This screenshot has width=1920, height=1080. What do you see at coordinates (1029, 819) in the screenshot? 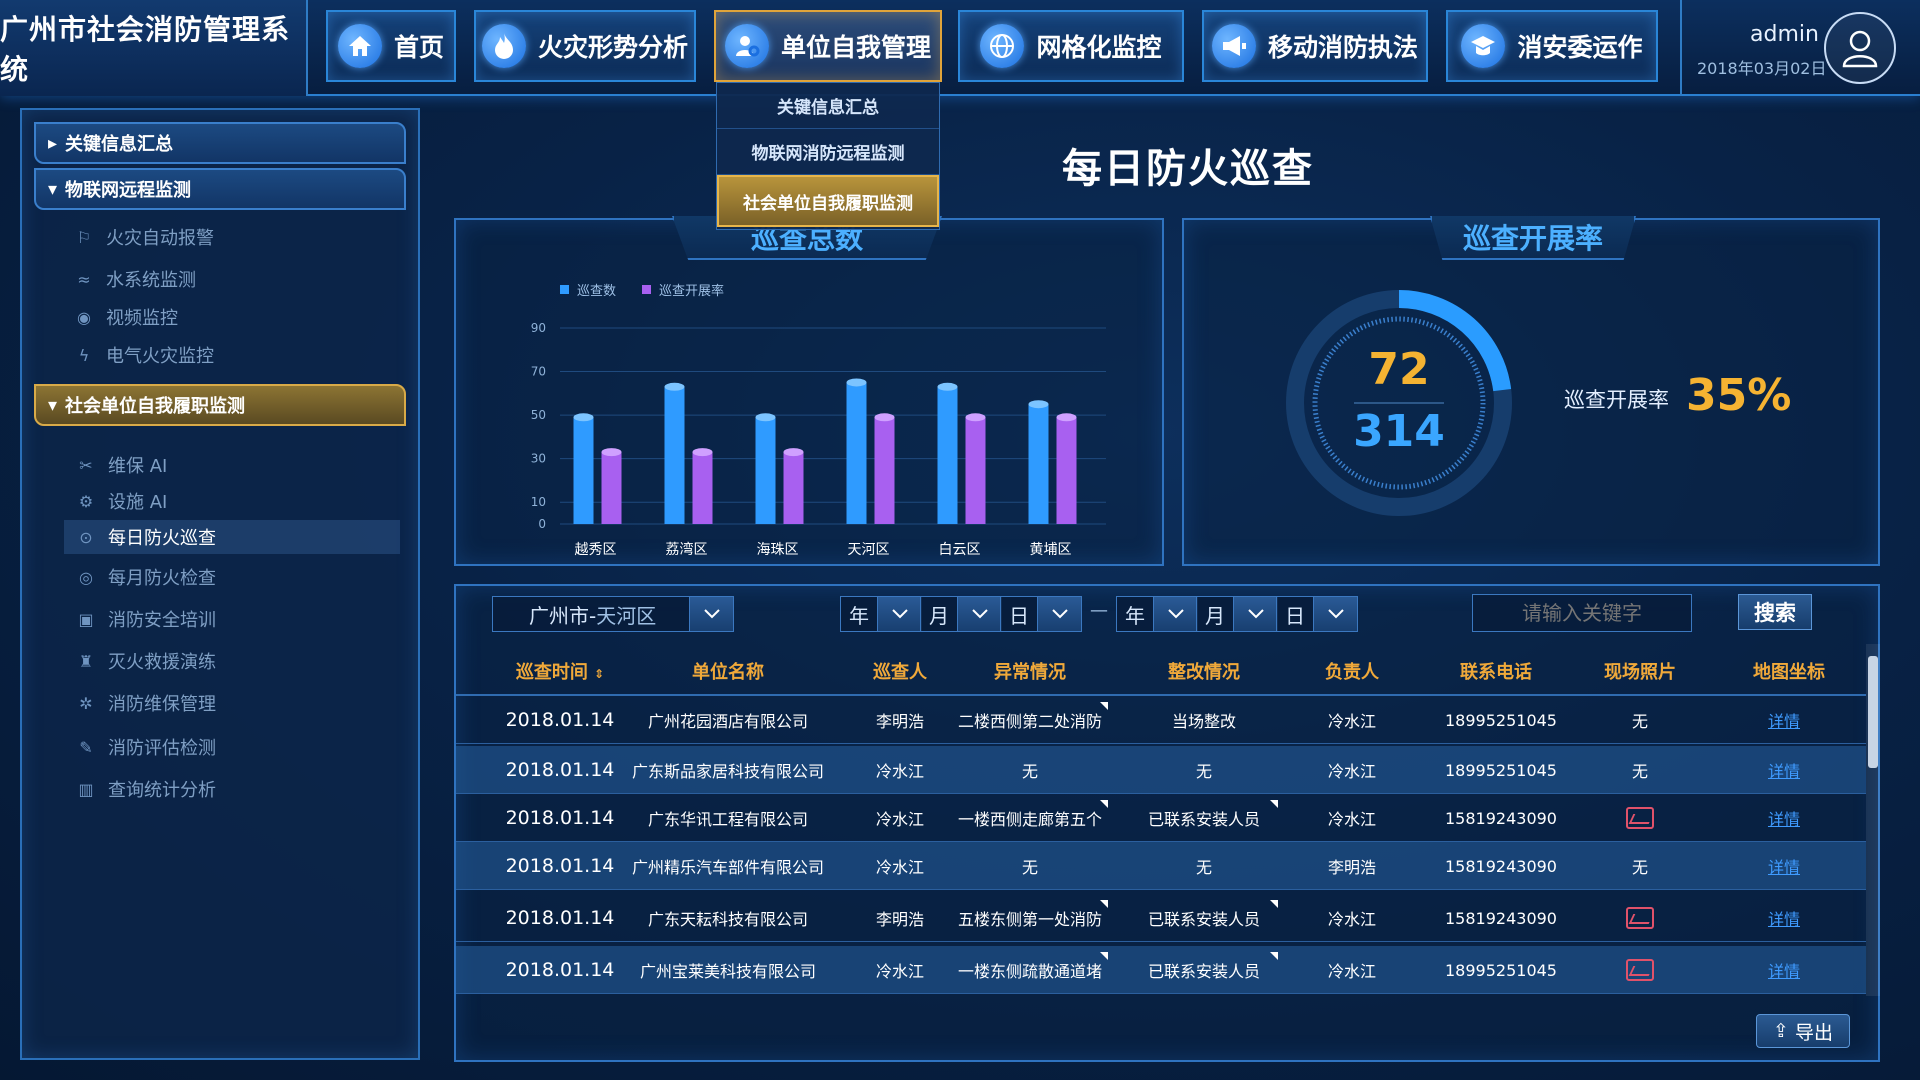
I see `table-cell-abnormal: 一楼西侧走廊第五个` at bounding box center [1029, 819].